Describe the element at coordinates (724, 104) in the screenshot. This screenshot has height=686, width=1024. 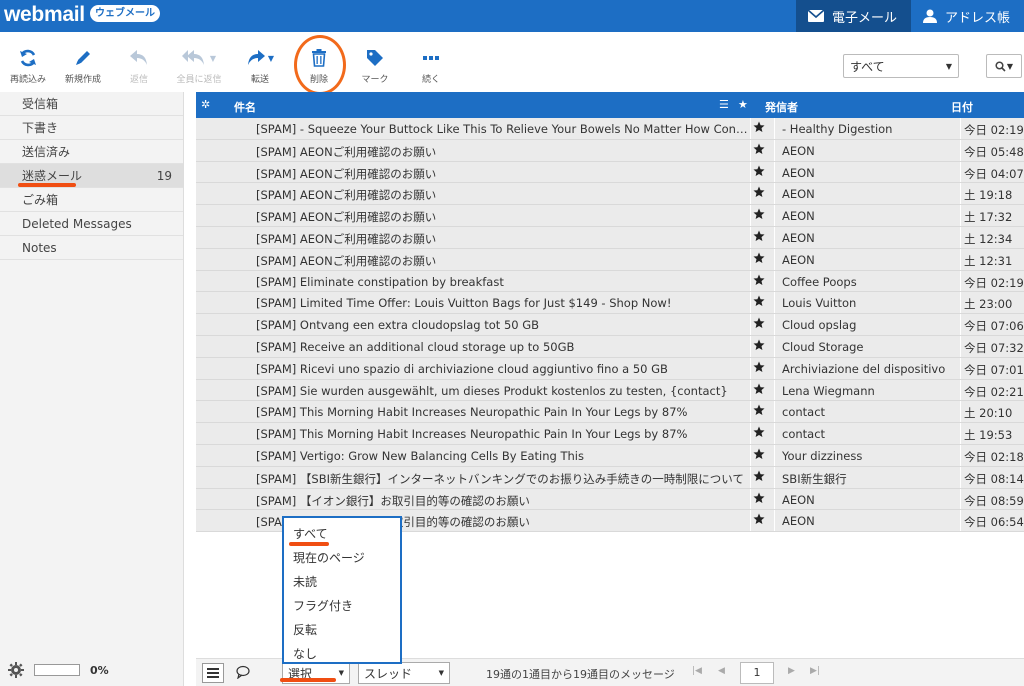
I see `thread-toggle-icon: ☰` at that location.